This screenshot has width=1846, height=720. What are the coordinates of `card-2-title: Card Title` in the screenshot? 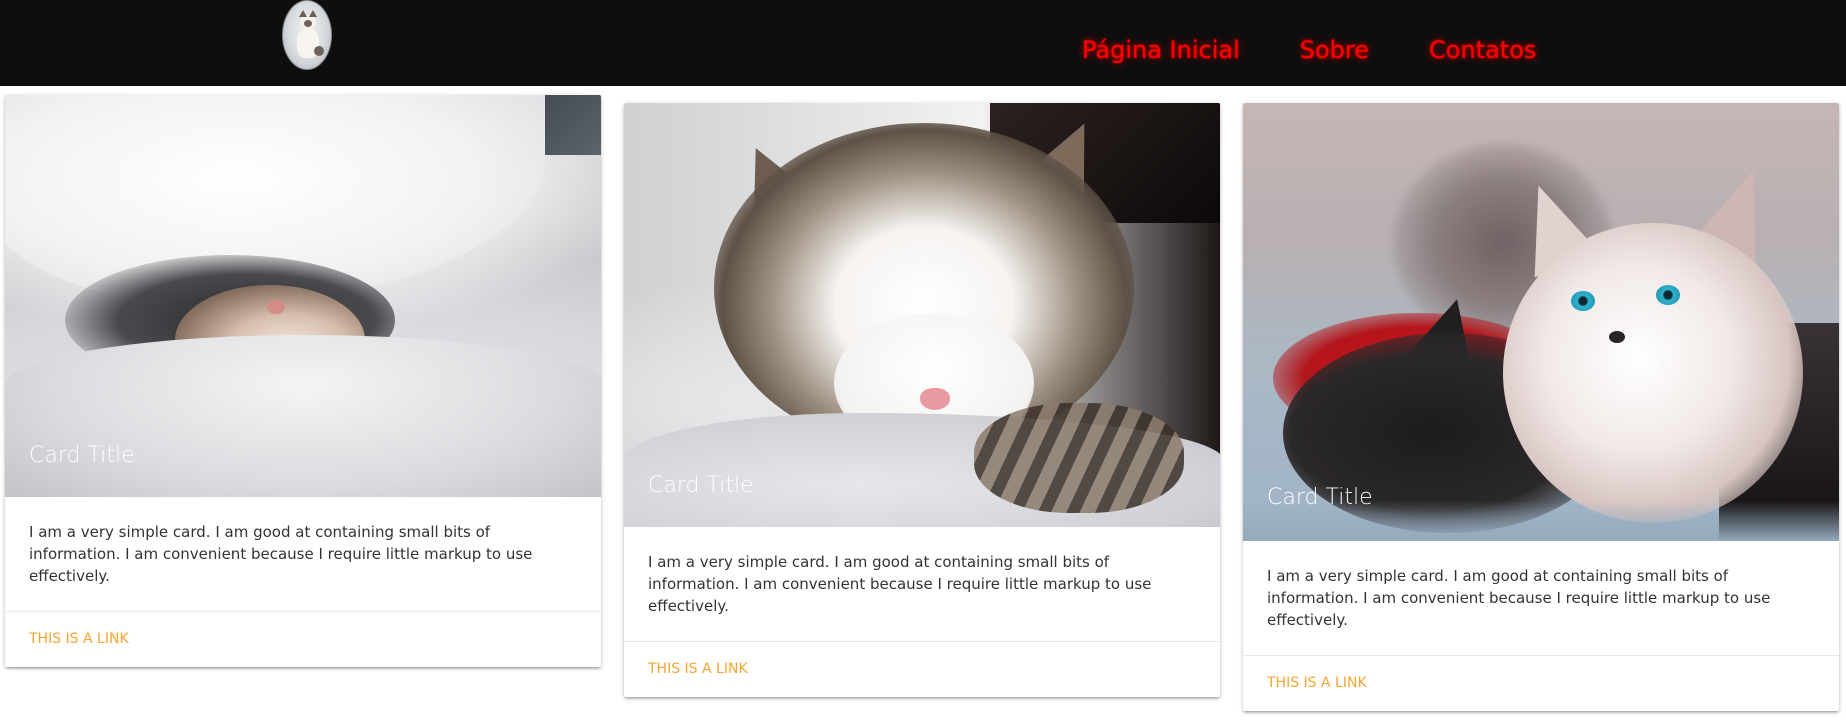 It's located at (701, 485).